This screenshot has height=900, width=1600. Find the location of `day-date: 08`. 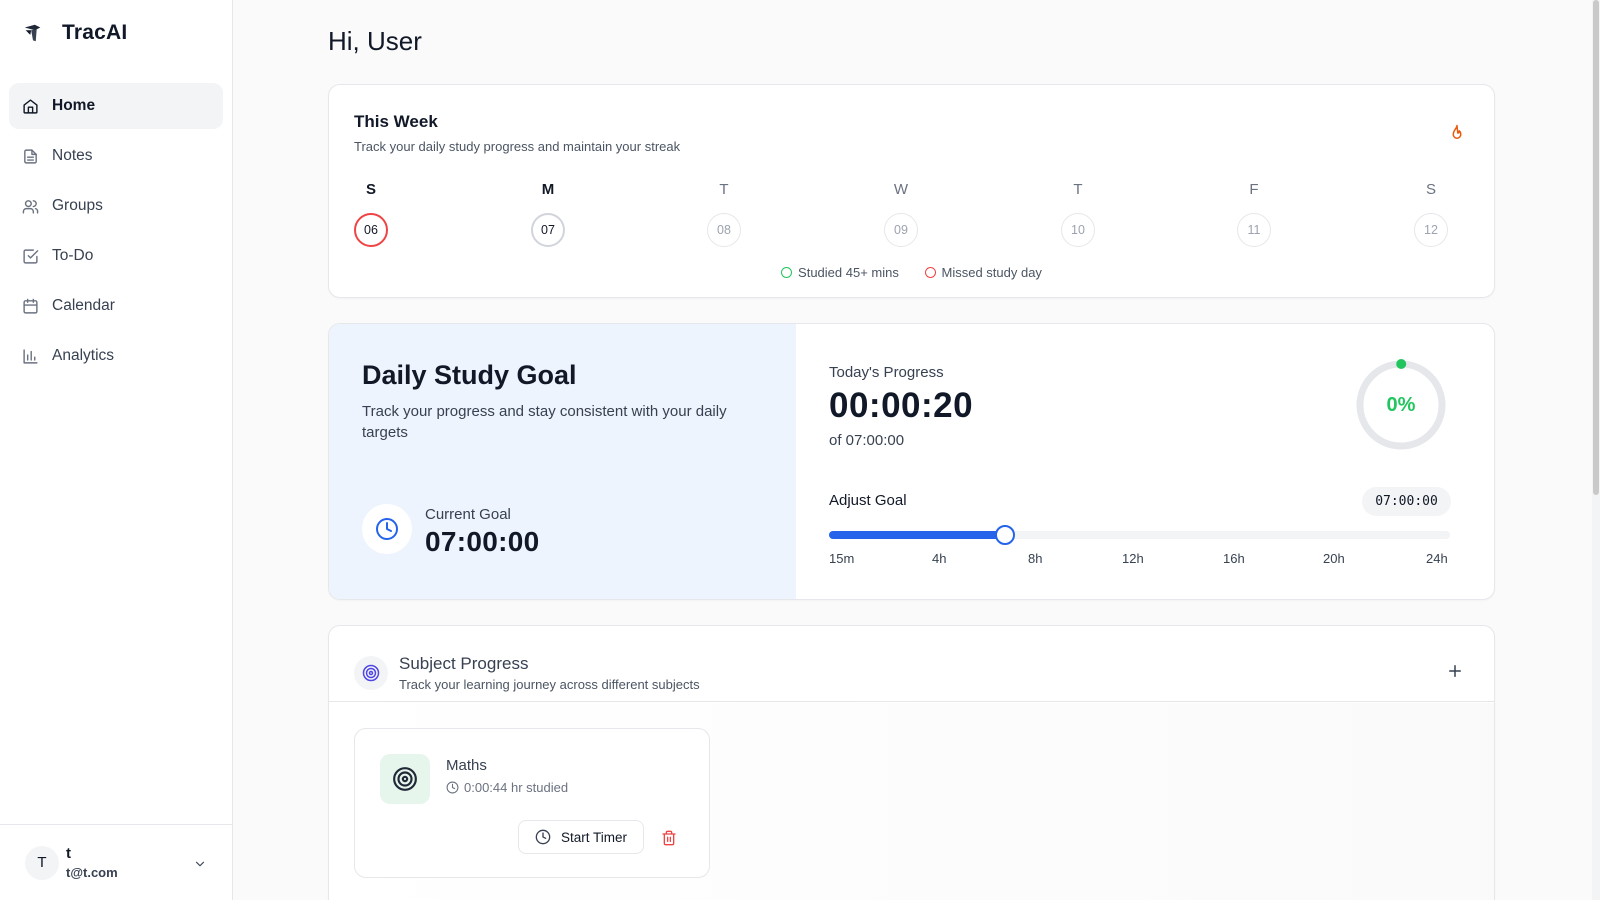

day-date: 08 is located at coordinates (724, 230).